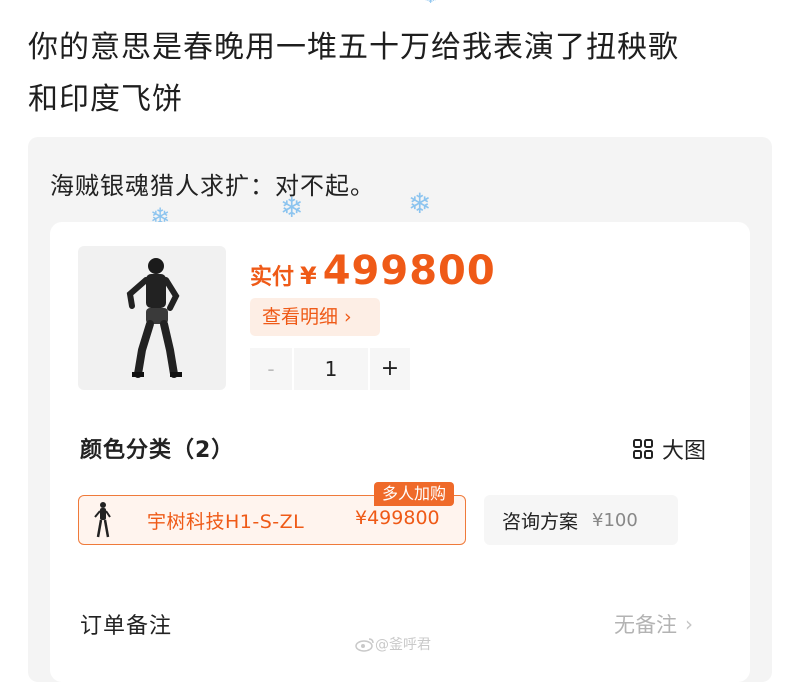  What do you see at coordinates (643, 449) in the screenshot?
I see `grid-icon` at bounding box center [643, 449].